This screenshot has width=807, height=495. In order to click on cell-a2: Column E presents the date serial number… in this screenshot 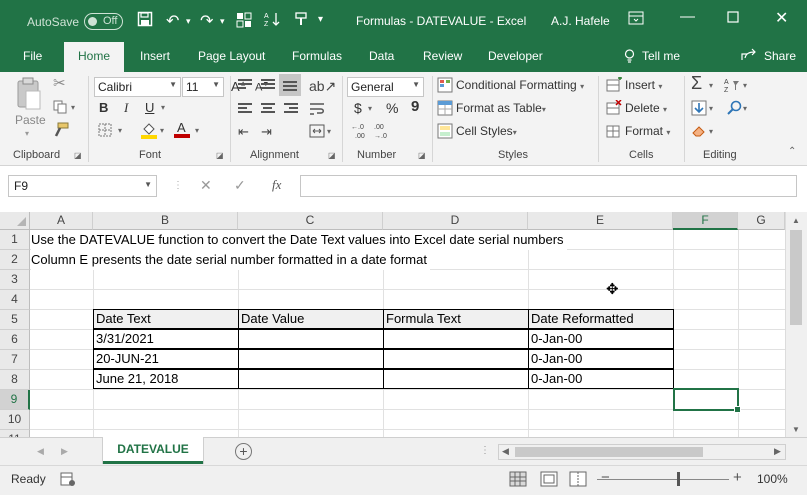, I will do `click(230, 260)`.